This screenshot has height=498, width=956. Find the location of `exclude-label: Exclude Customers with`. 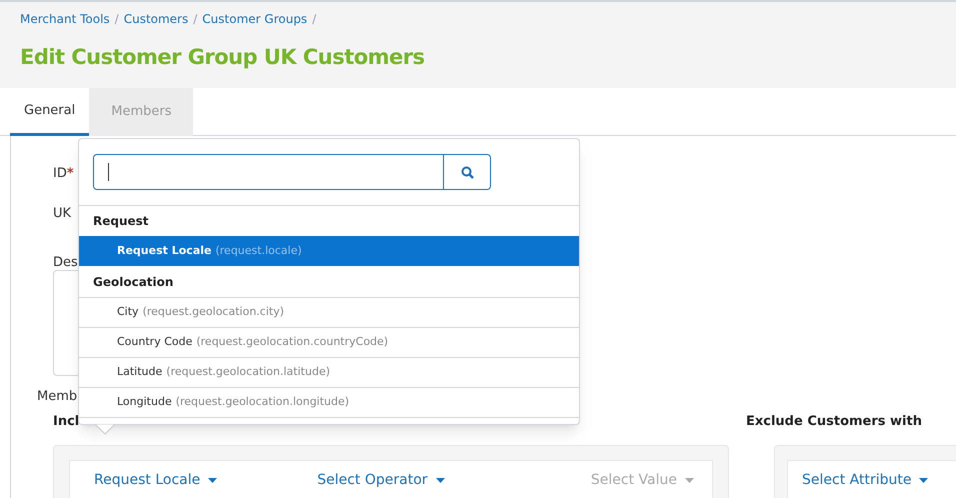

exclude-label: Exclude Customers with is located at coordinates (834, 422).